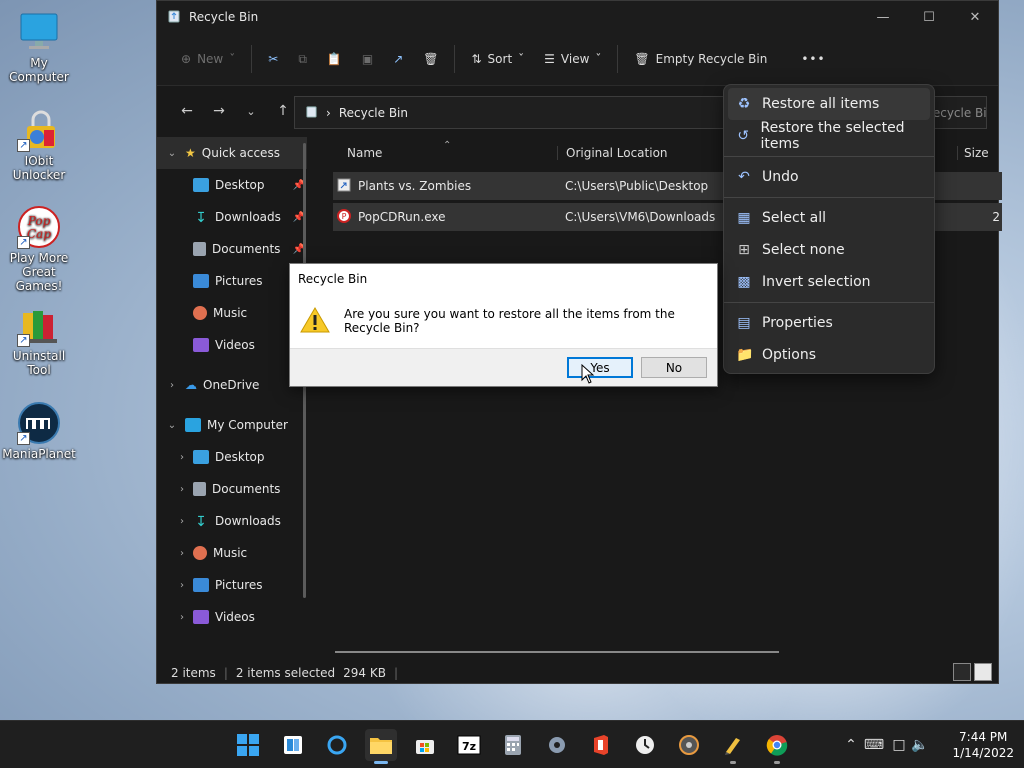 The height and width of the screenshot is (768, 1024). I want to click on sort-button: ⇅ Sort ˇ, so click(497, 59).